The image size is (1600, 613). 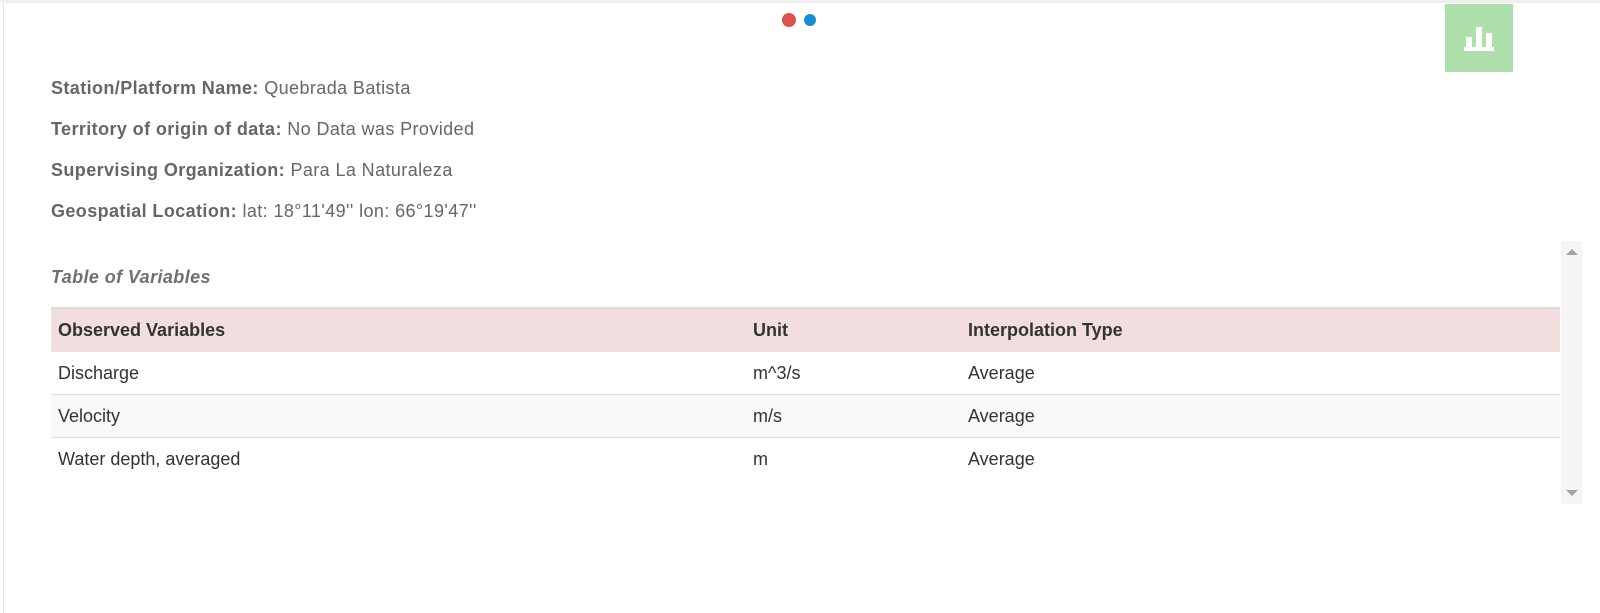 What do you see at coordinates (398, 373) in the screenshot?
I see `cell-variable: Discharge` at bounding box center [398, 373].